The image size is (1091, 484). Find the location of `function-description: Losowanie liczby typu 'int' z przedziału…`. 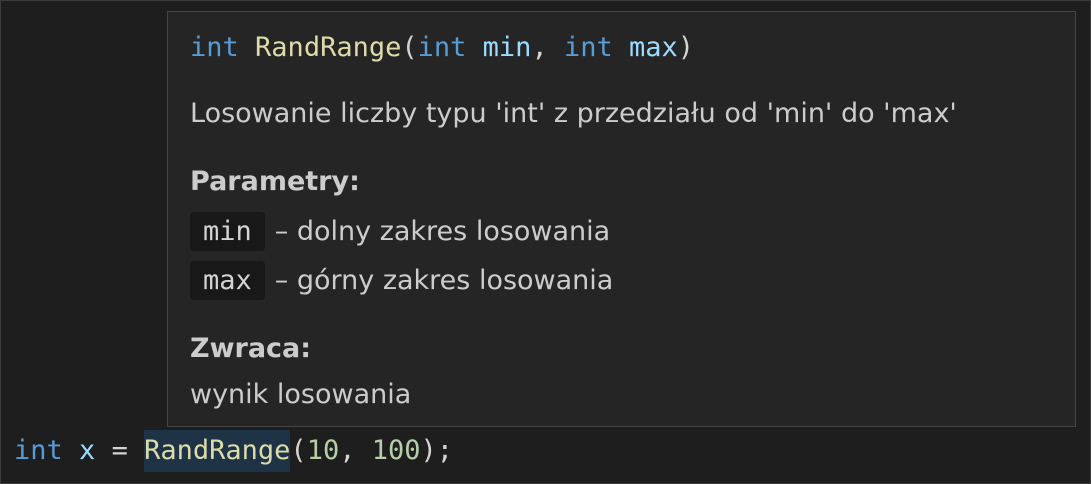

function-description: Losowanie liczby typu 'int' z przedziału… is located at coordinates (573, 113).